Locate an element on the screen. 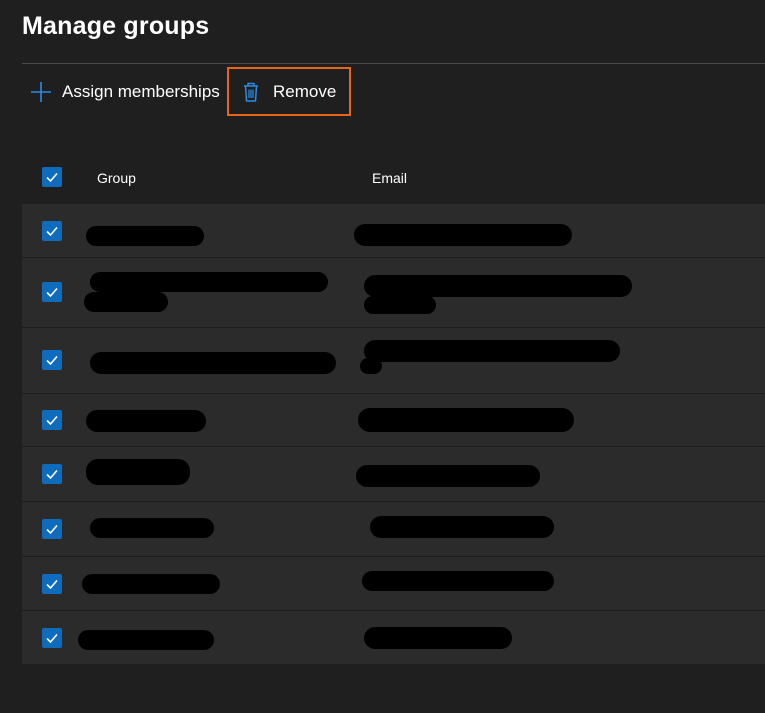  remove-label: Remove is located at coordinates (305, 91).